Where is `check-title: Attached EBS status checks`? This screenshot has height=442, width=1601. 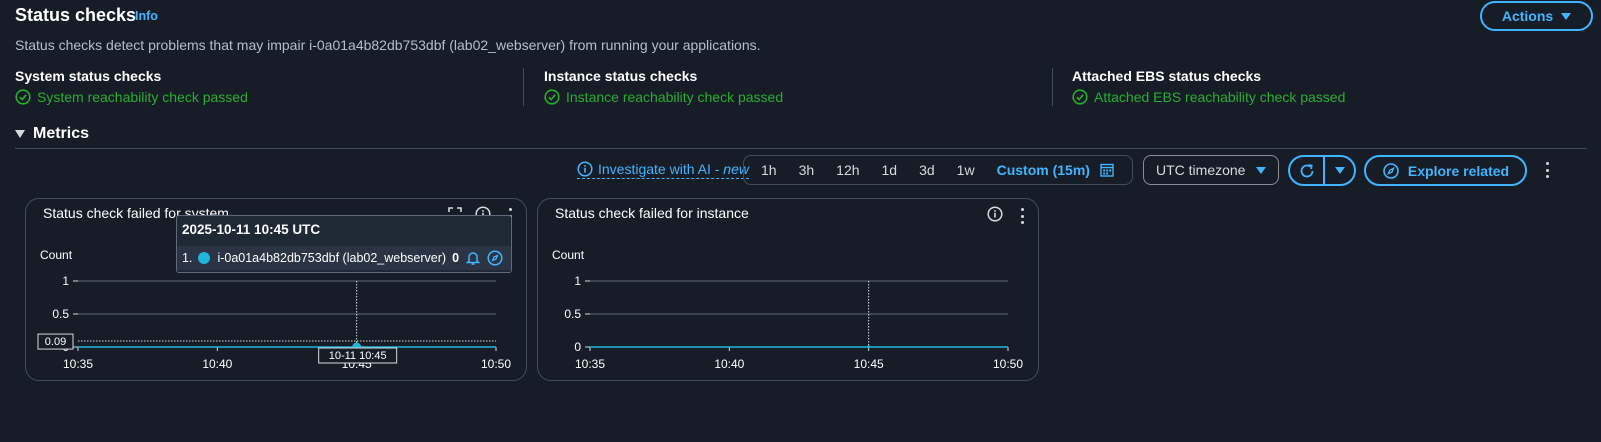 check-title: Attached EBS status checks is located at coordinates (1167, 76).